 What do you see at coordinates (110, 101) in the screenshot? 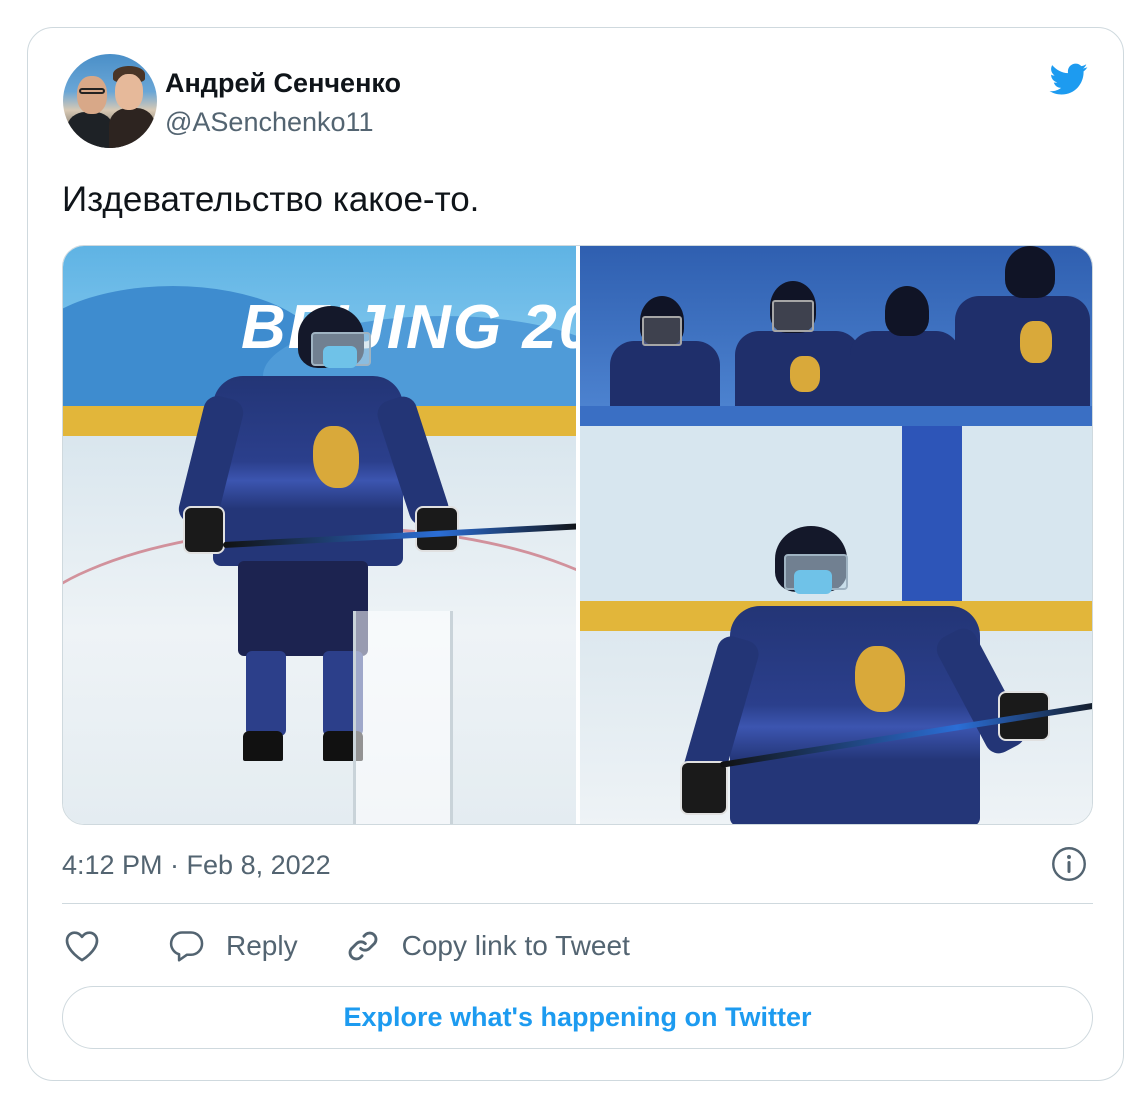
I see `avatar` at bounding box center [110, 101].